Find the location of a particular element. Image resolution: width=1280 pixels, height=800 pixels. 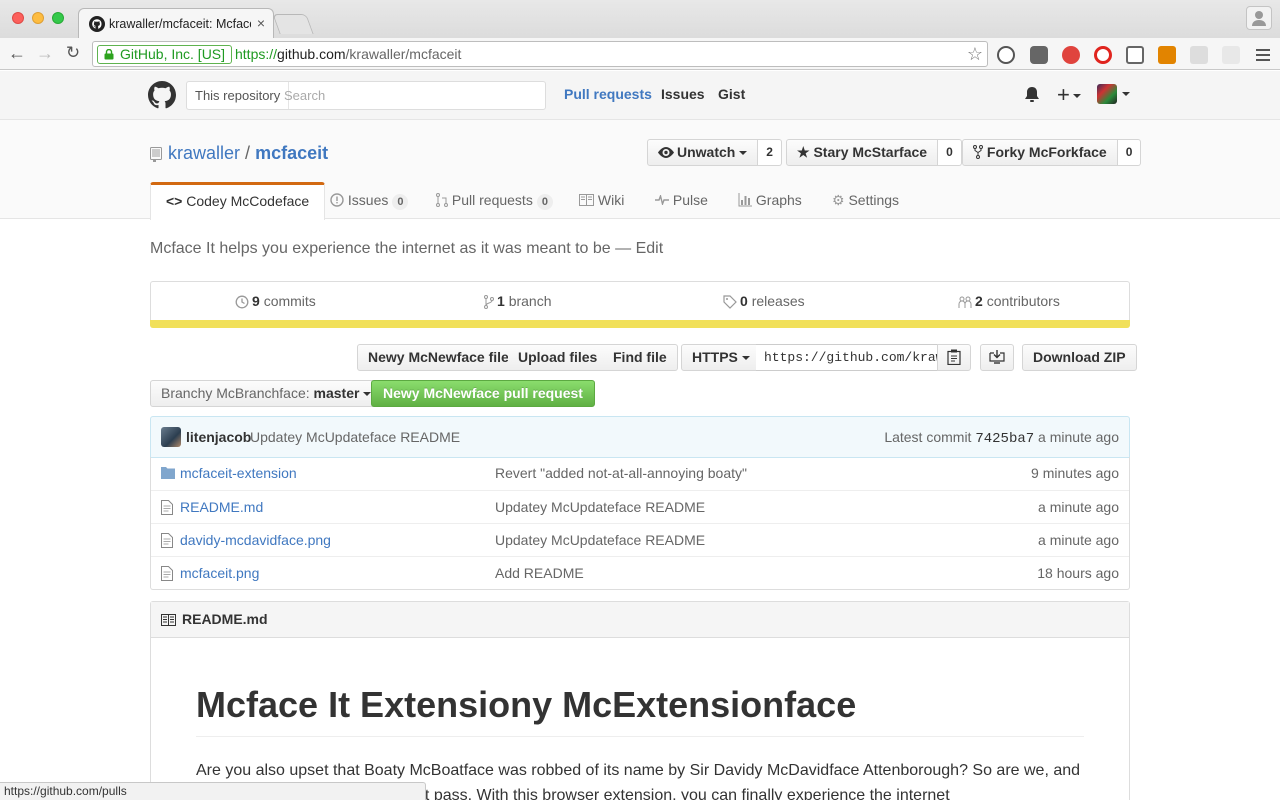

new-pull-request-button: Newy McNewface pull request is located at coordinates (483, 393).